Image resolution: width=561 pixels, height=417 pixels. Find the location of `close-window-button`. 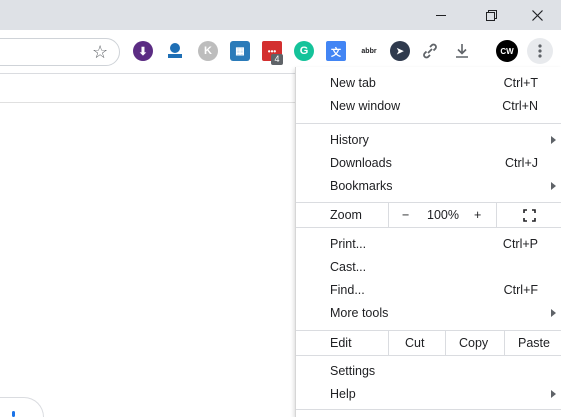

close-window-button is located at coordinates (537, 15).